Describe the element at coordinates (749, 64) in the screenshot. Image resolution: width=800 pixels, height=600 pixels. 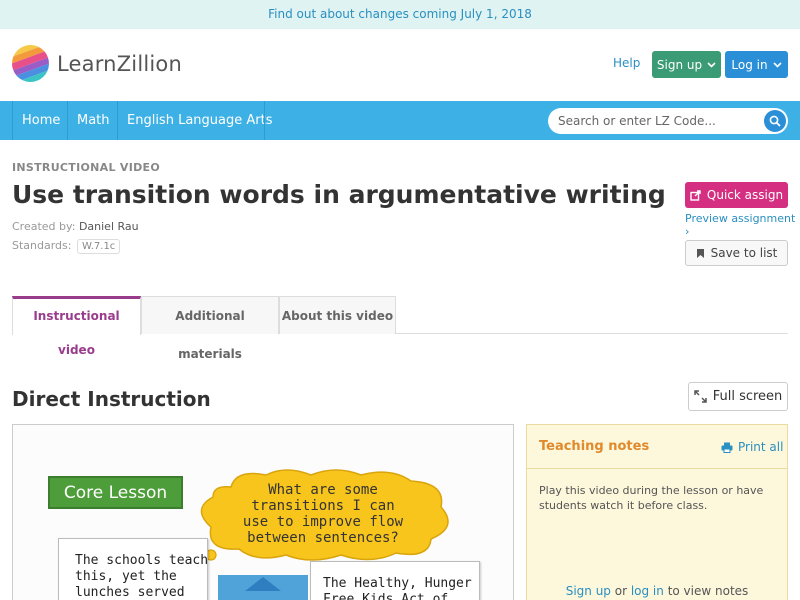
I see `login-label: Log in` at that location.